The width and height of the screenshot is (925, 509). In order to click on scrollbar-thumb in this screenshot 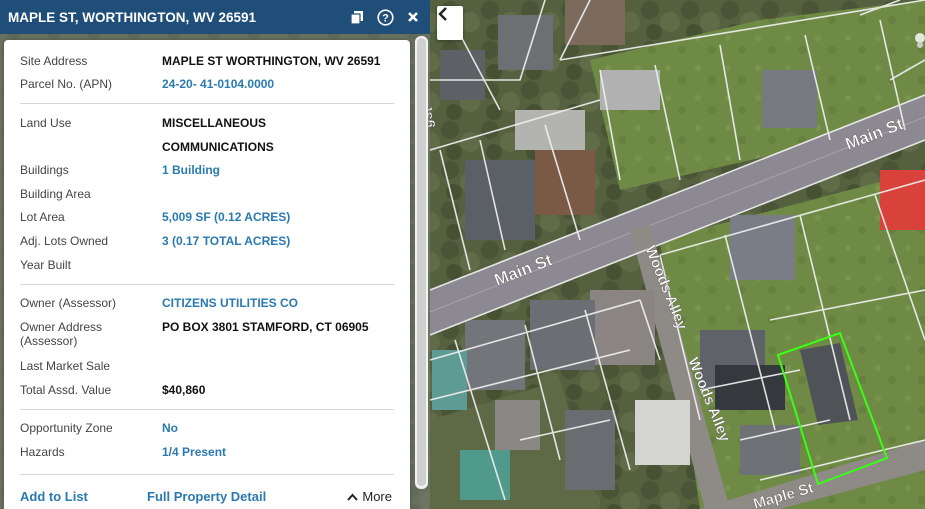, I will do `click(421, 262)`.